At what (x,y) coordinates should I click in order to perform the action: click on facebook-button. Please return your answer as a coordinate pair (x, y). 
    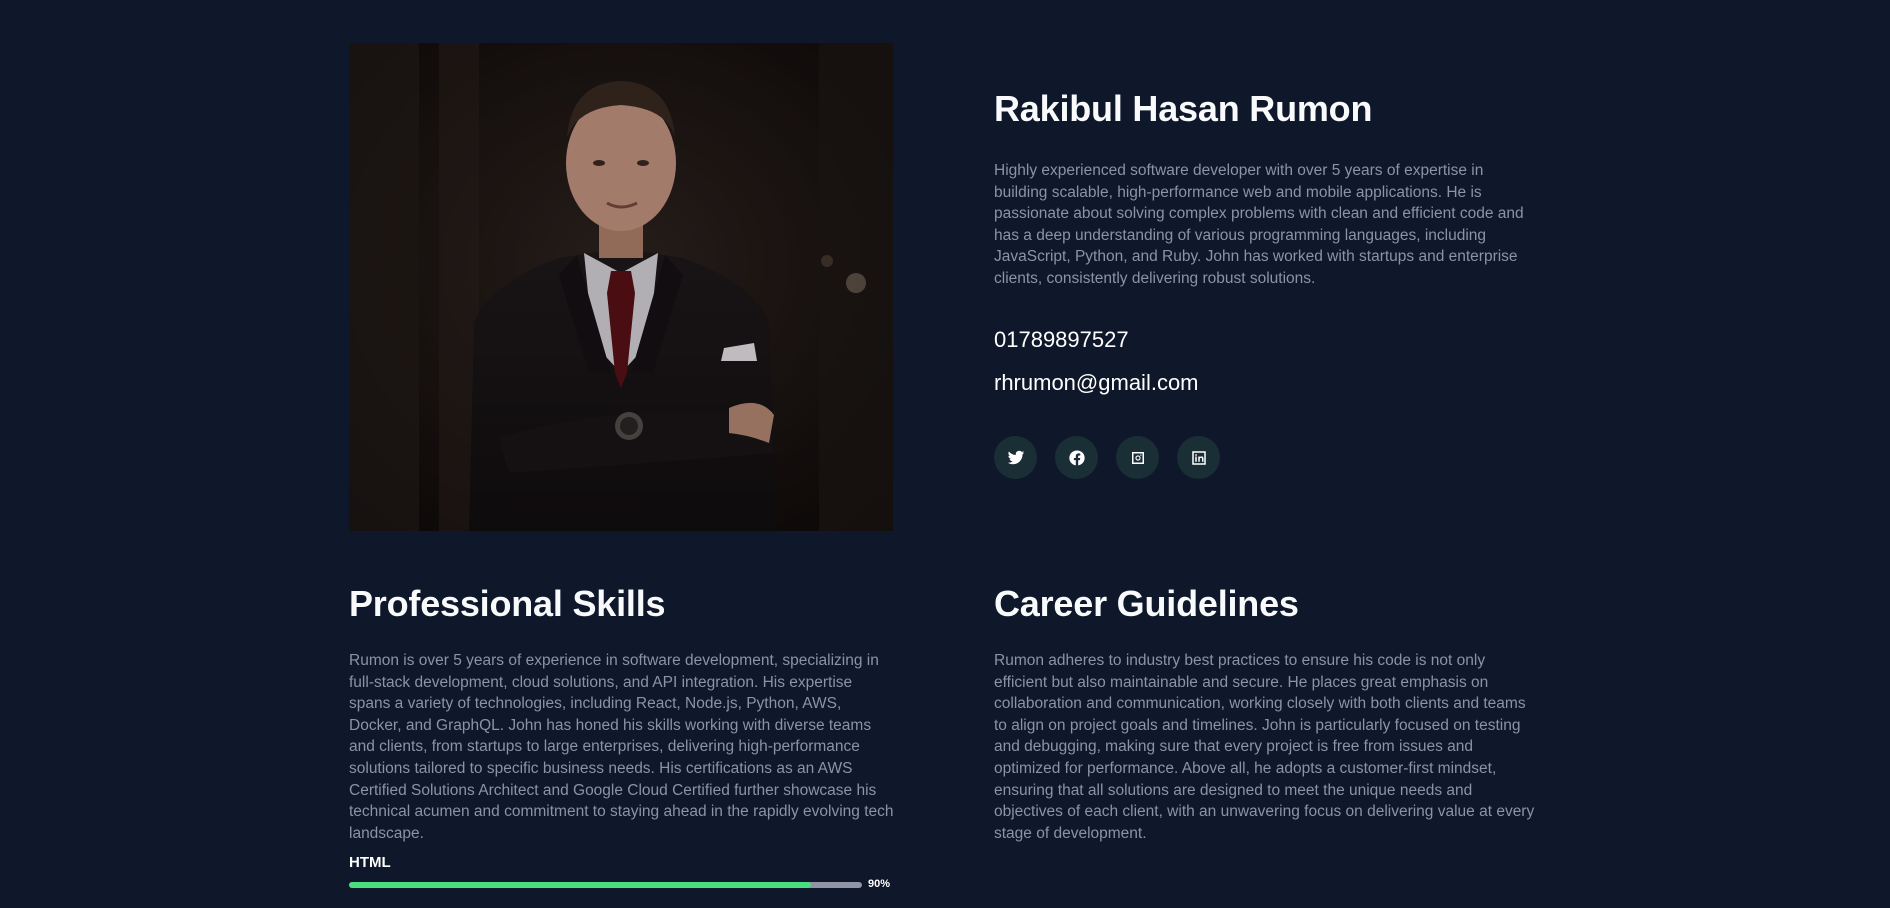
    Looking at the image, I should click on (1076, 457).